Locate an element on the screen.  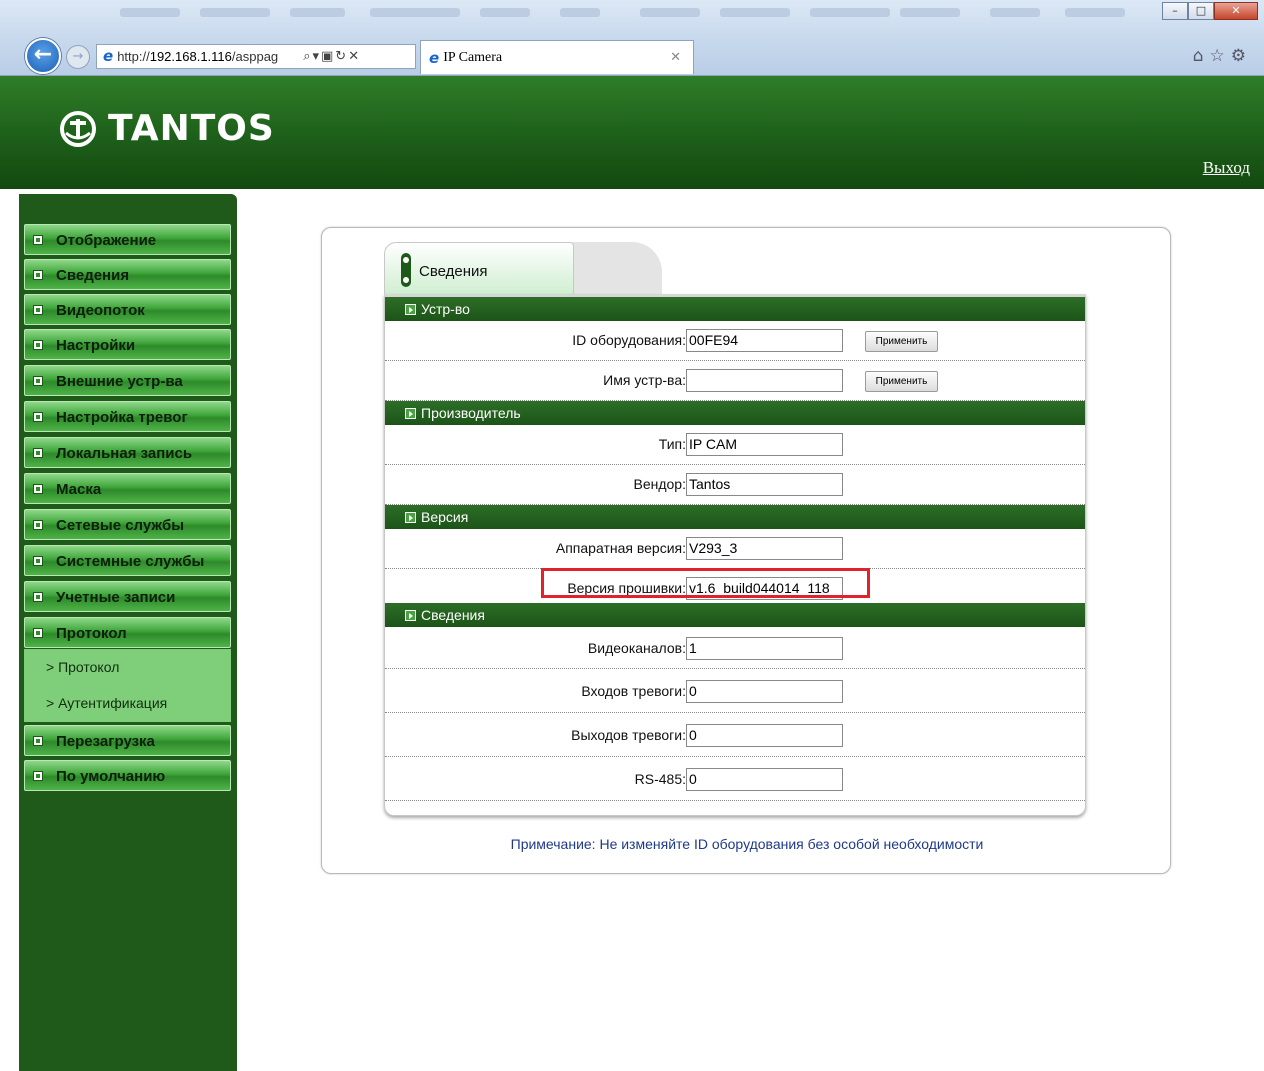
url-text: http://192.168.1.116/asppag is located at coordinates (207, 56).